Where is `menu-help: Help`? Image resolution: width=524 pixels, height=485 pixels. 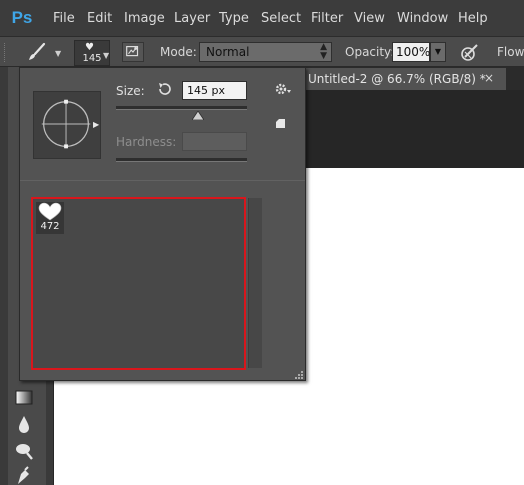
menu-help: Help is located at coordinates (473, 18).